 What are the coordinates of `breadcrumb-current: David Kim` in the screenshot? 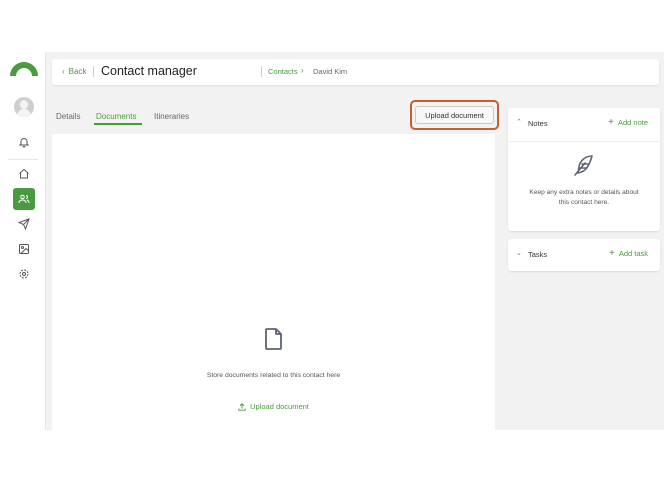 It's located at (330, 71).